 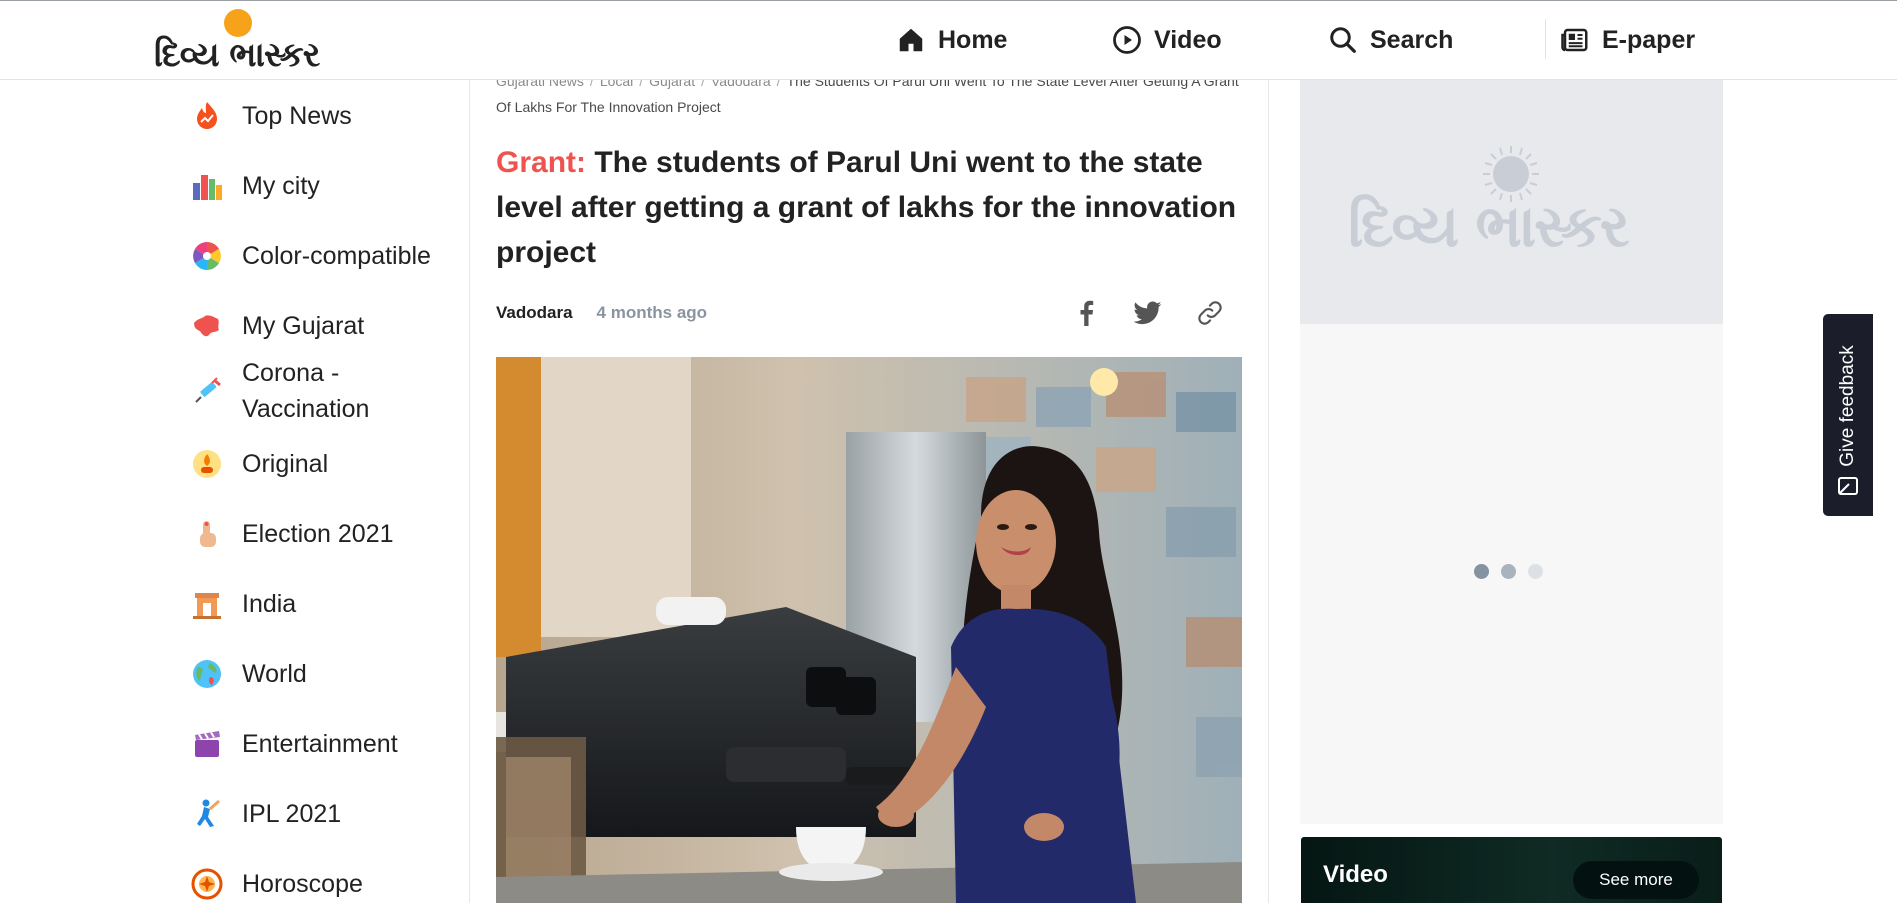 I want to click on sidebar-item-corona-vaccination: Corona - Vaccination, so click(x=301, y=391).